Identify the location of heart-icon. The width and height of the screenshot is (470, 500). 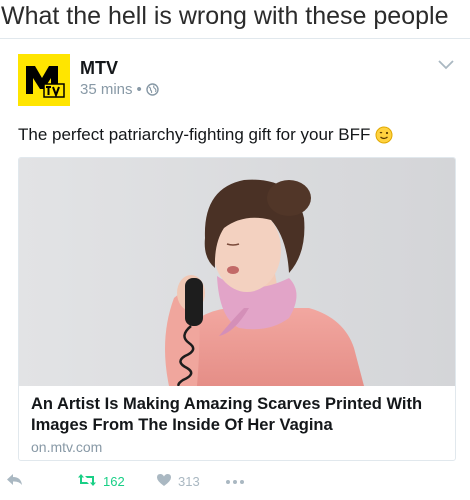
(164, 481).